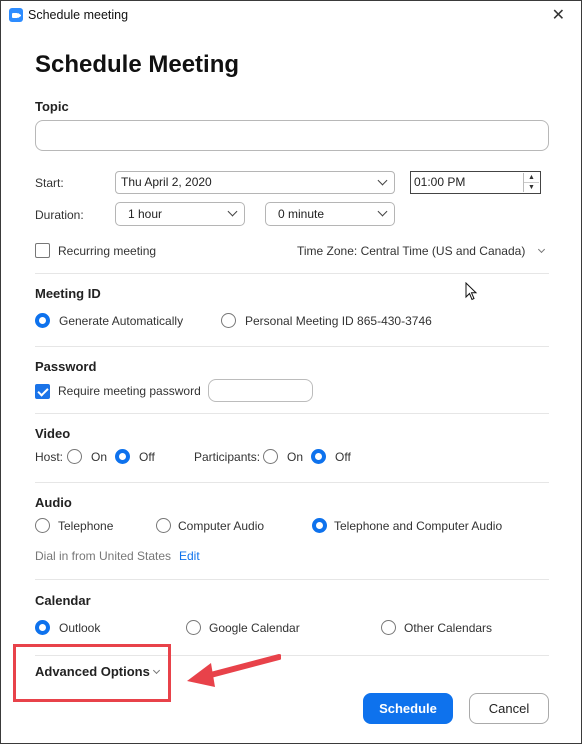 The image size is (582, 744). I want to click on timezone-select: Time Zone: Central Time (US and Canada), so click(421, 251).